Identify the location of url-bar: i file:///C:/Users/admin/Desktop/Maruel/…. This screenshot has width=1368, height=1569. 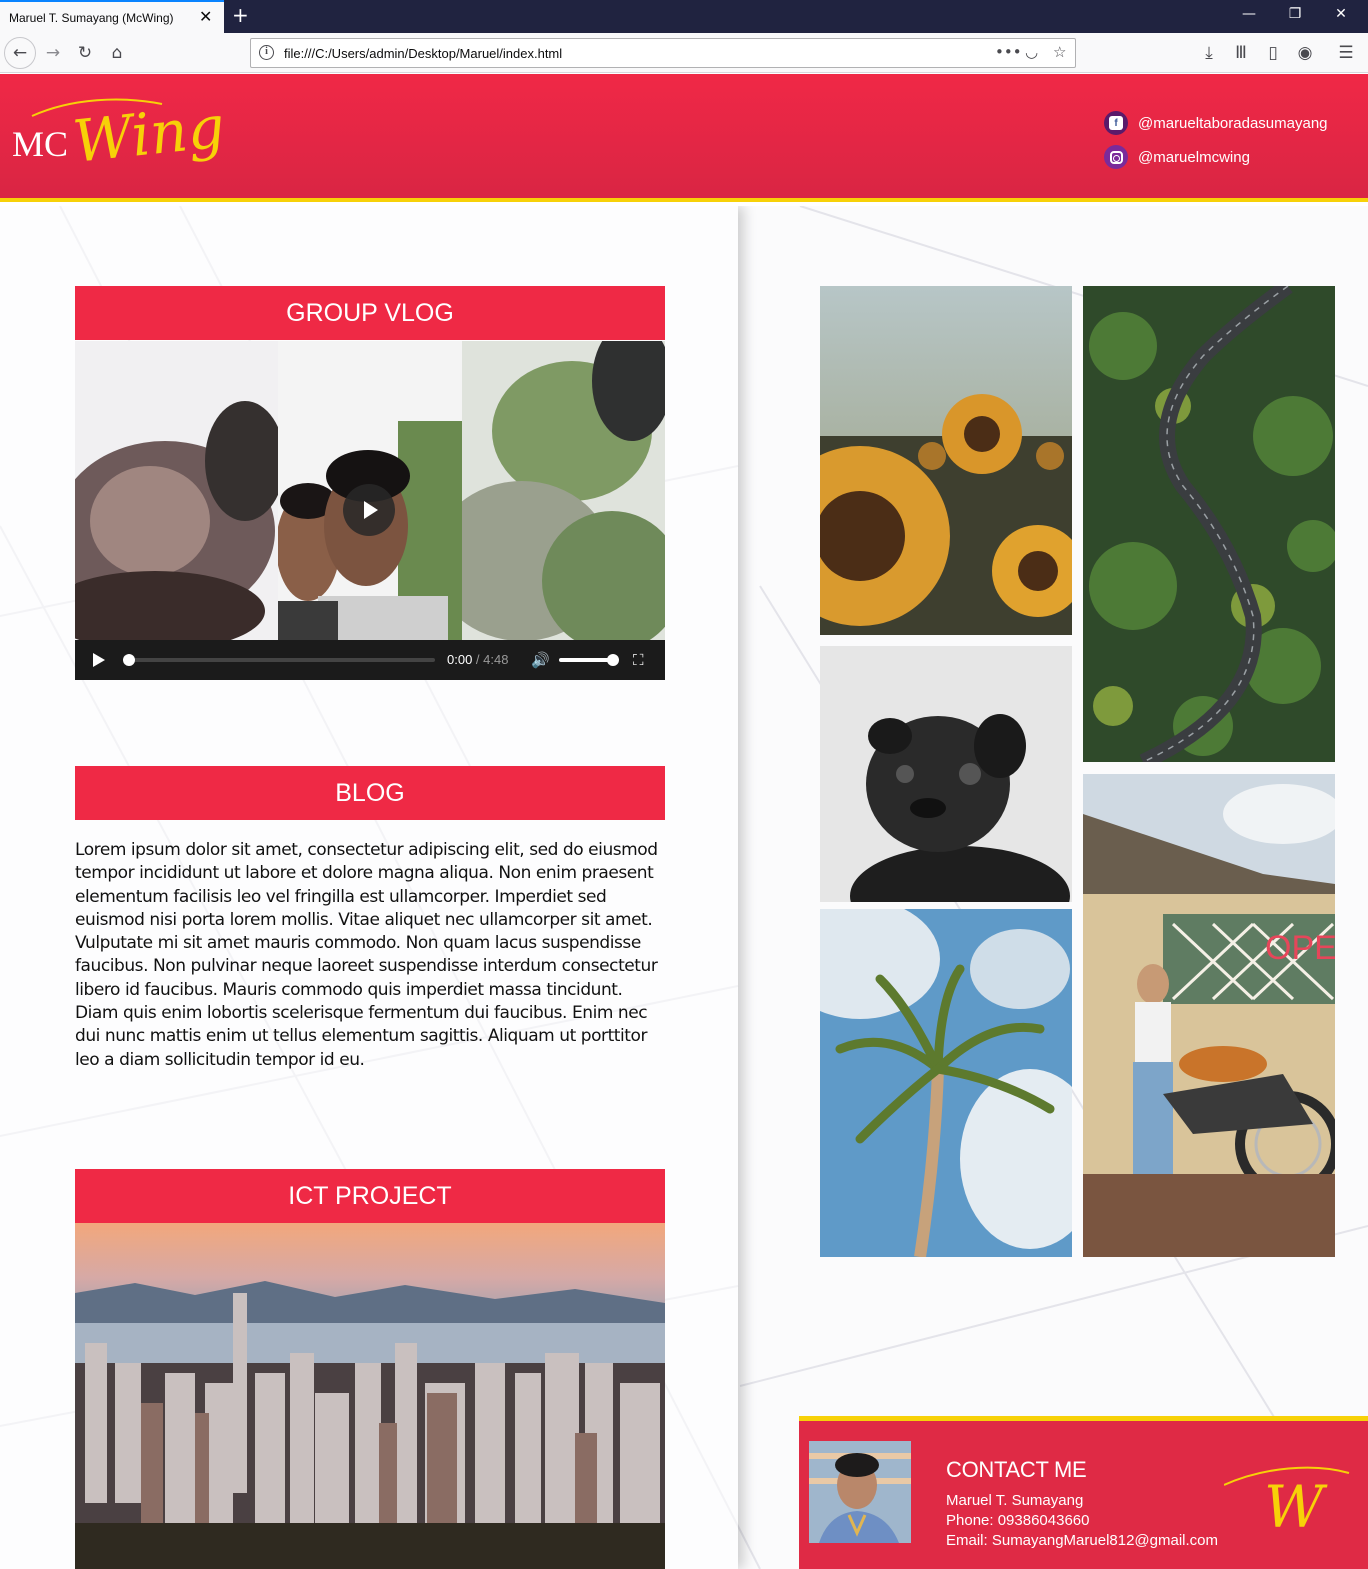
(663, 53).